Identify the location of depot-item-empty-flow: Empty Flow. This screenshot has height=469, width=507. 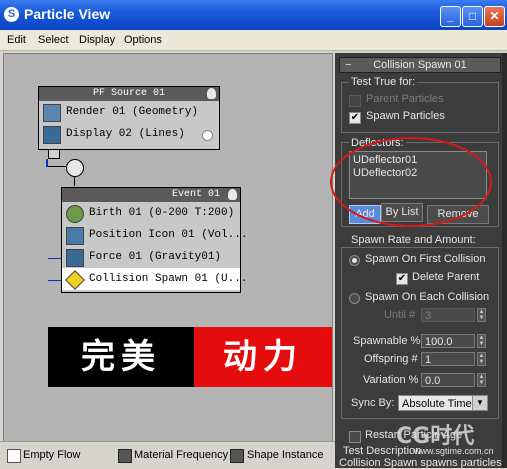
(51, 455).